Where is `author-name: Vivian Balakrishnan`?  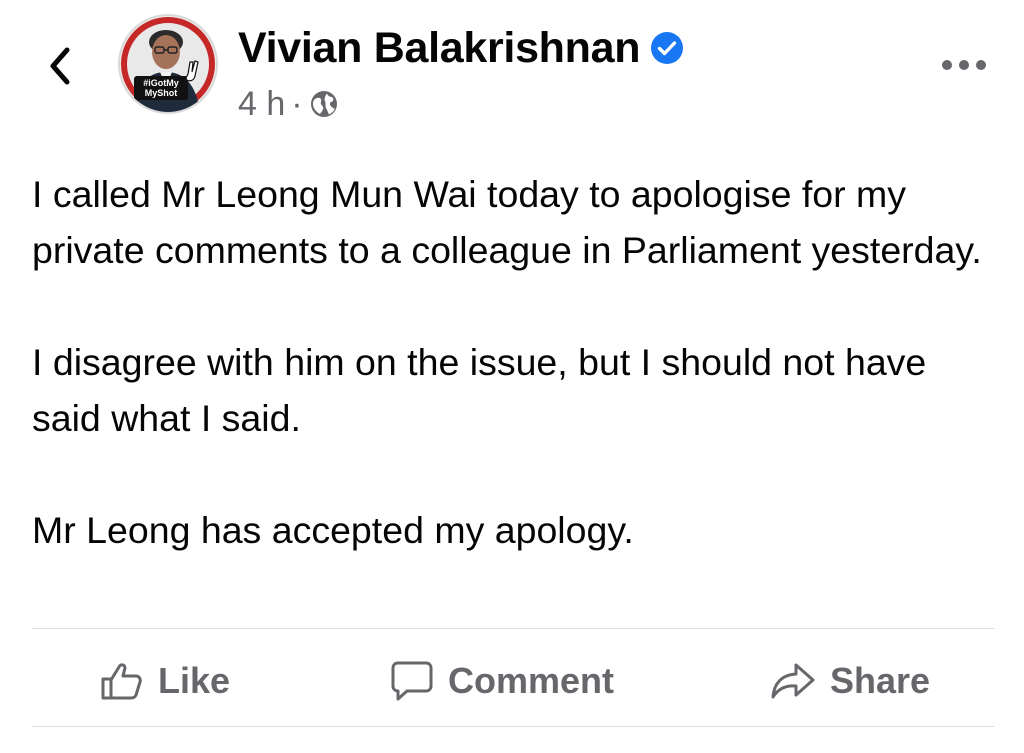 author-name: Vivian Balakrishnan is located at coordinates (439, 48).